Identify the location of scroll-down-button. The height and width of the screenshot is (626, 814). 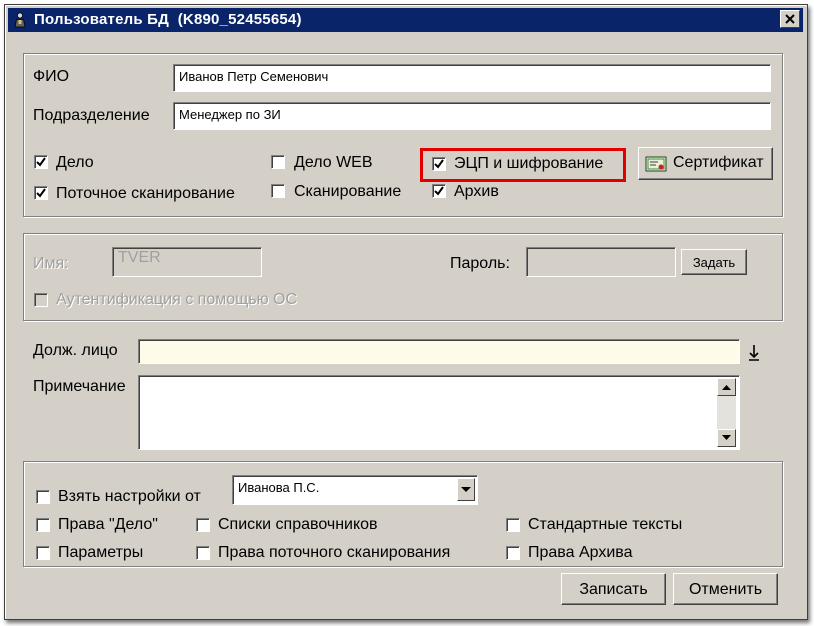
(726, 438).